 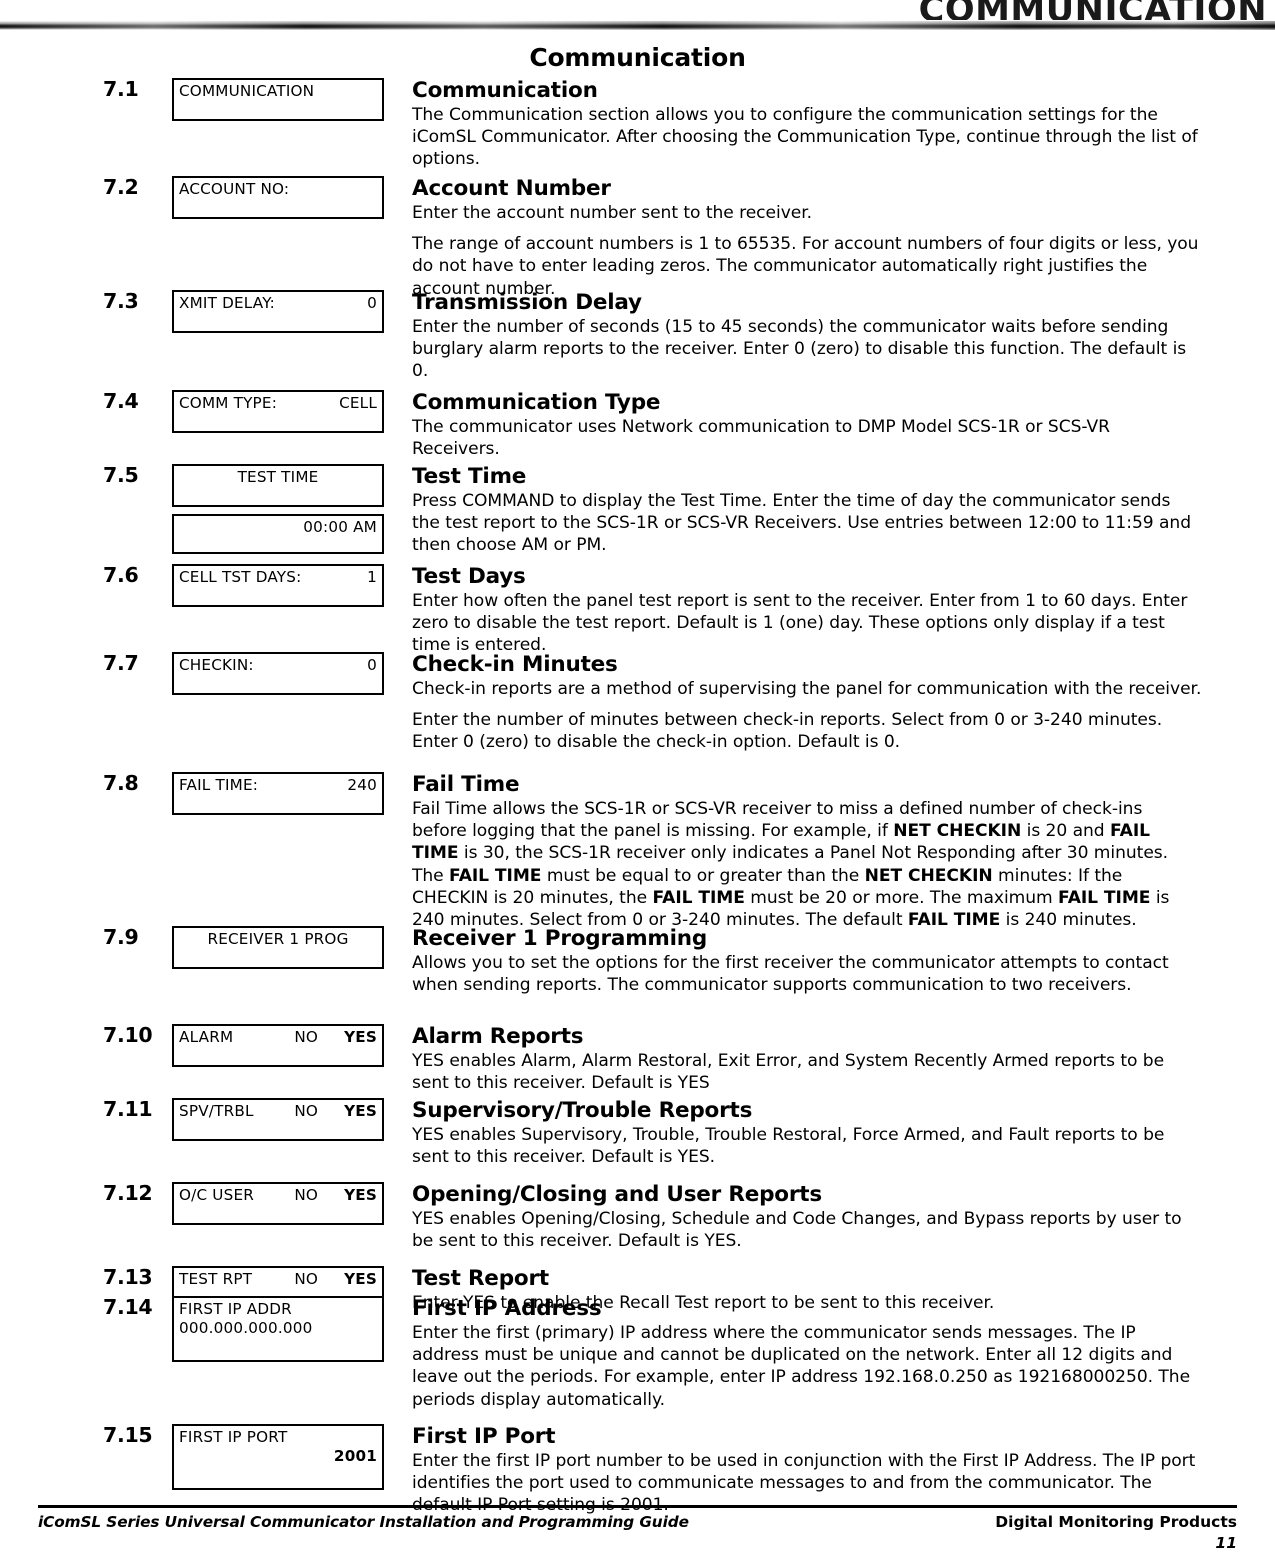 I want to click on lcd-column: ALARM NO YES, so click(x=278, y=1045).